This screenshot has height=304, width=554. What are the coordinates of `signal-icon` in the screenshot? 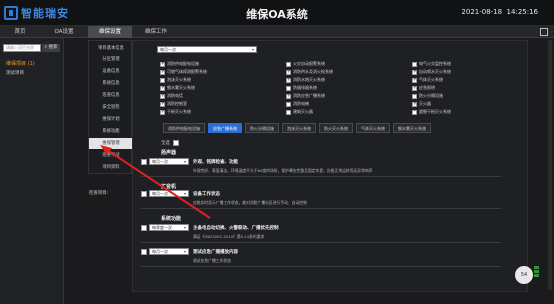 It's located at (536, 274).